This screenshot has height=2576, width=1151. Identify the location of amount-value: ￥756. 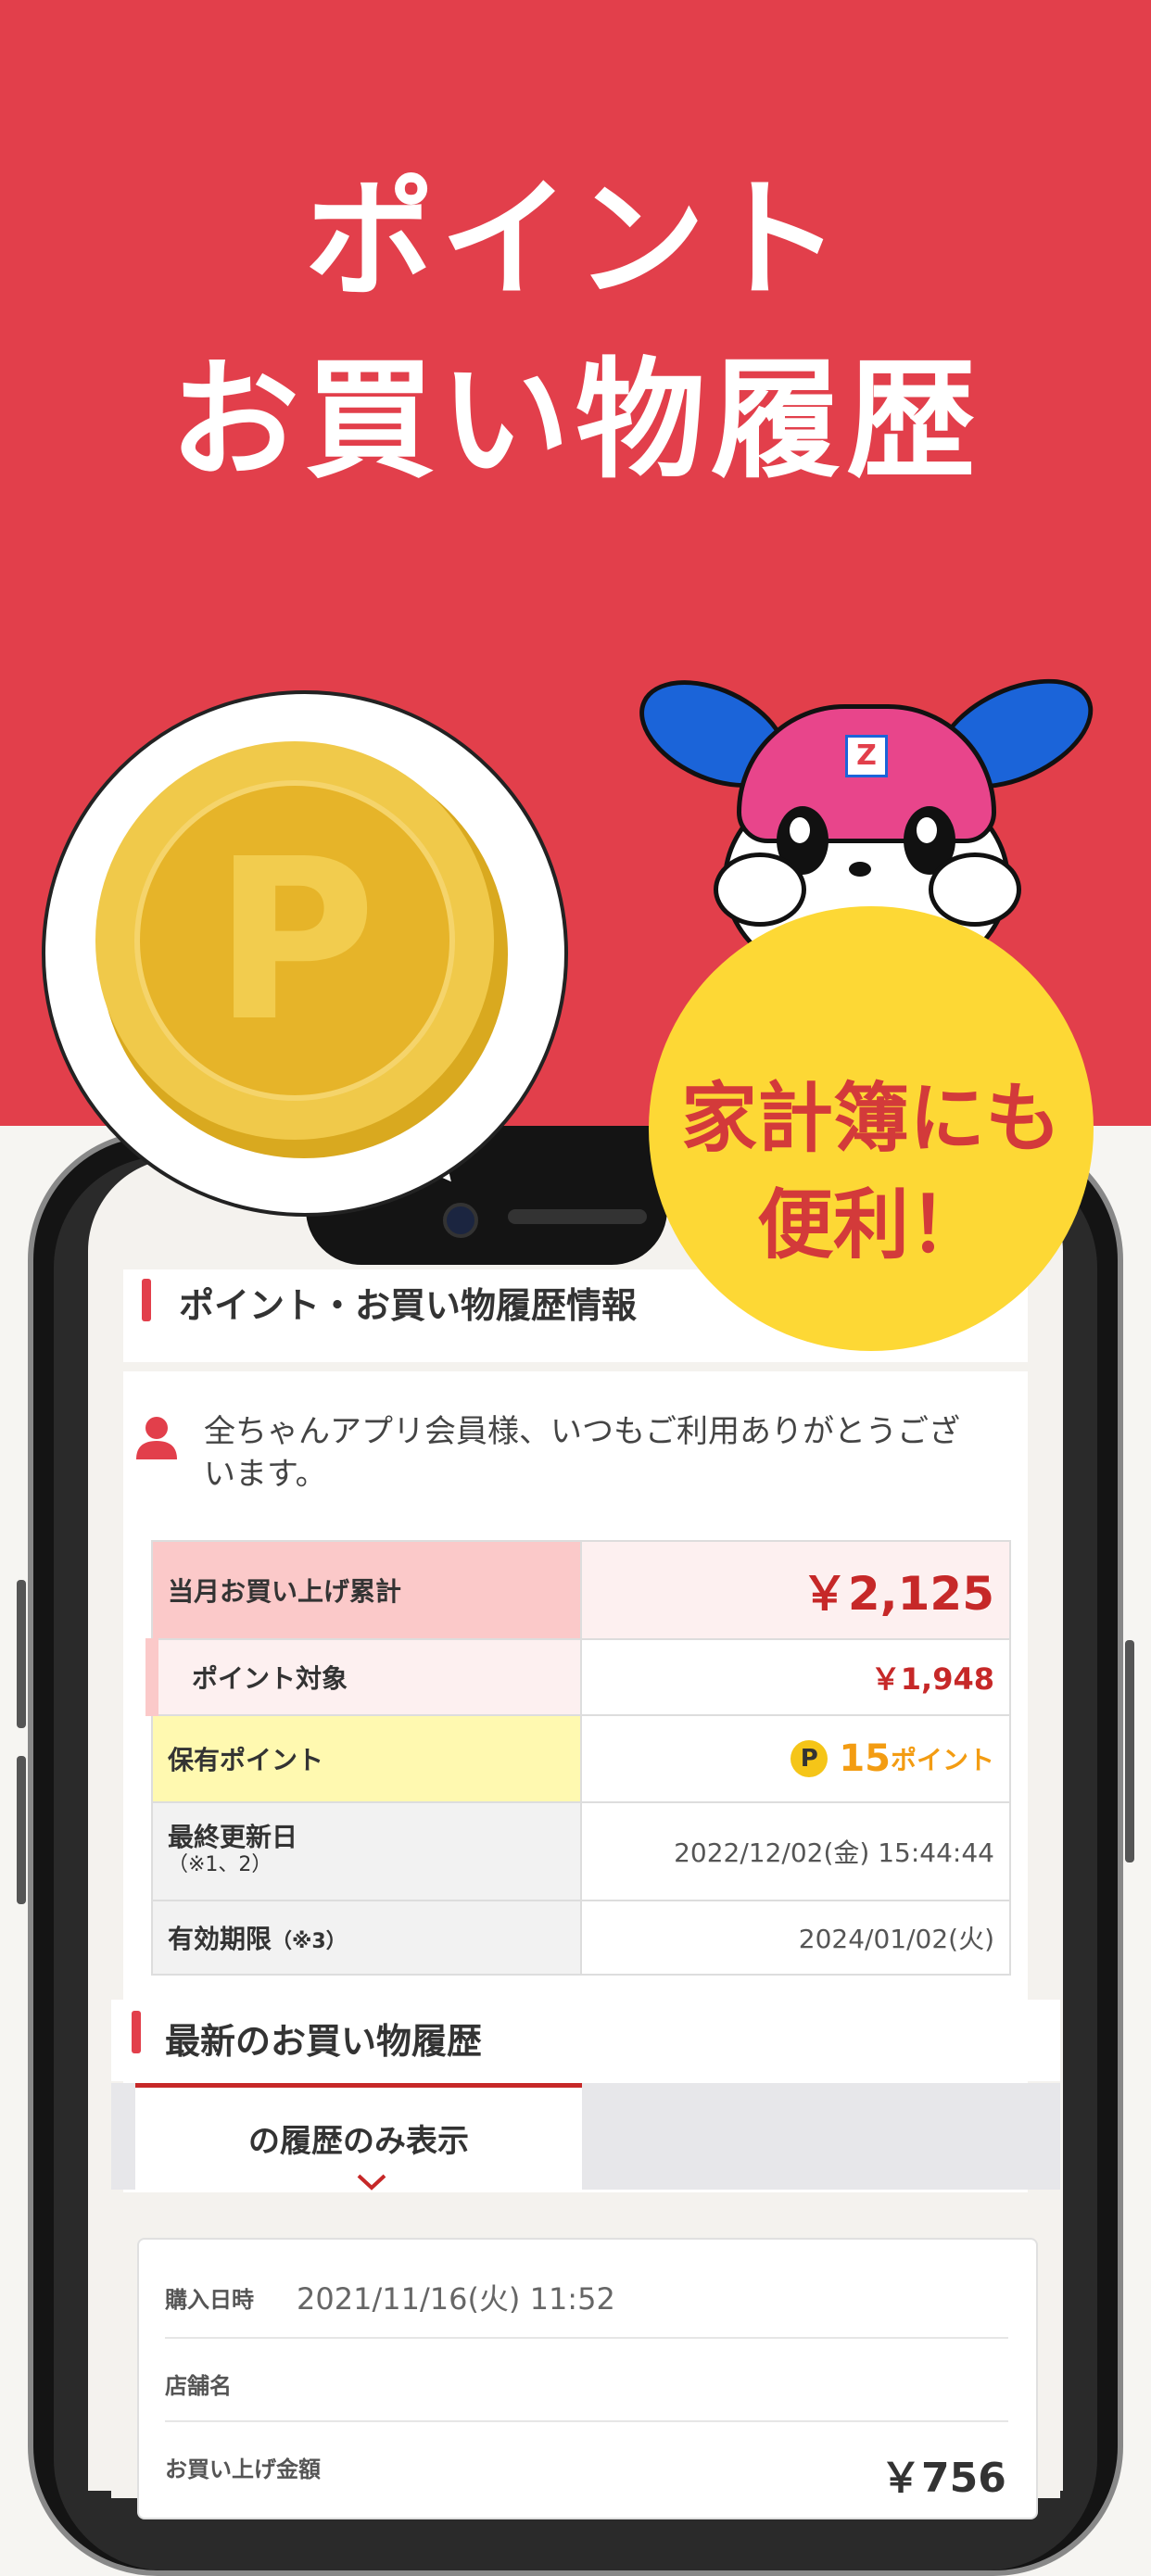
(943, 2479).